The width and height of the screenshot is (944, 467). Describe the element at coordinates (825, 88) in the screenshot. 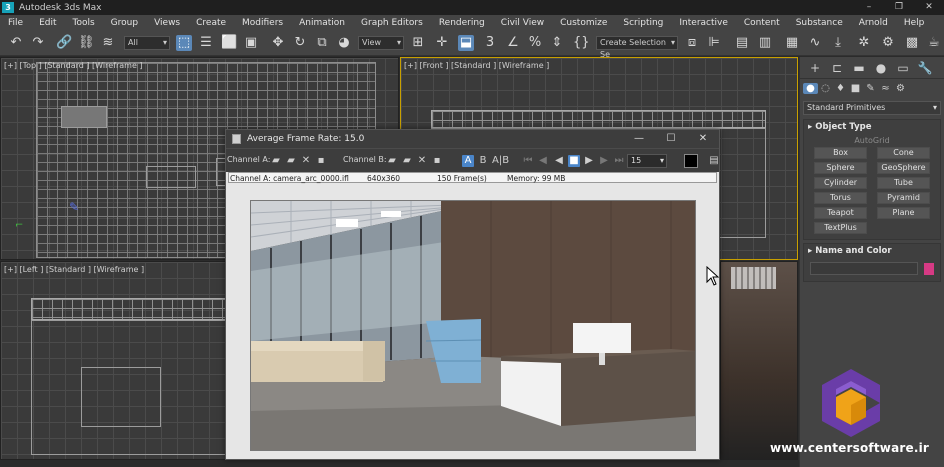

I see `shapes-icon: ◌` at that location.